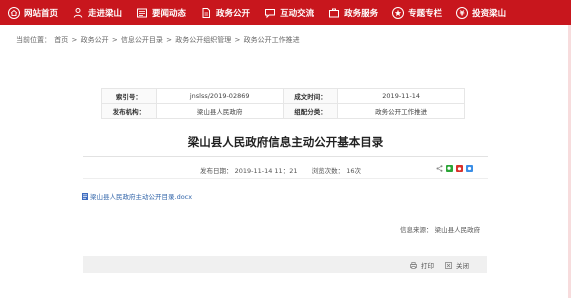 This screenshot has height=298, width=571. Describe the element at coordinates (310, 96) in the screenshot. I see `creation-date-label: 成文时间：` at that location.